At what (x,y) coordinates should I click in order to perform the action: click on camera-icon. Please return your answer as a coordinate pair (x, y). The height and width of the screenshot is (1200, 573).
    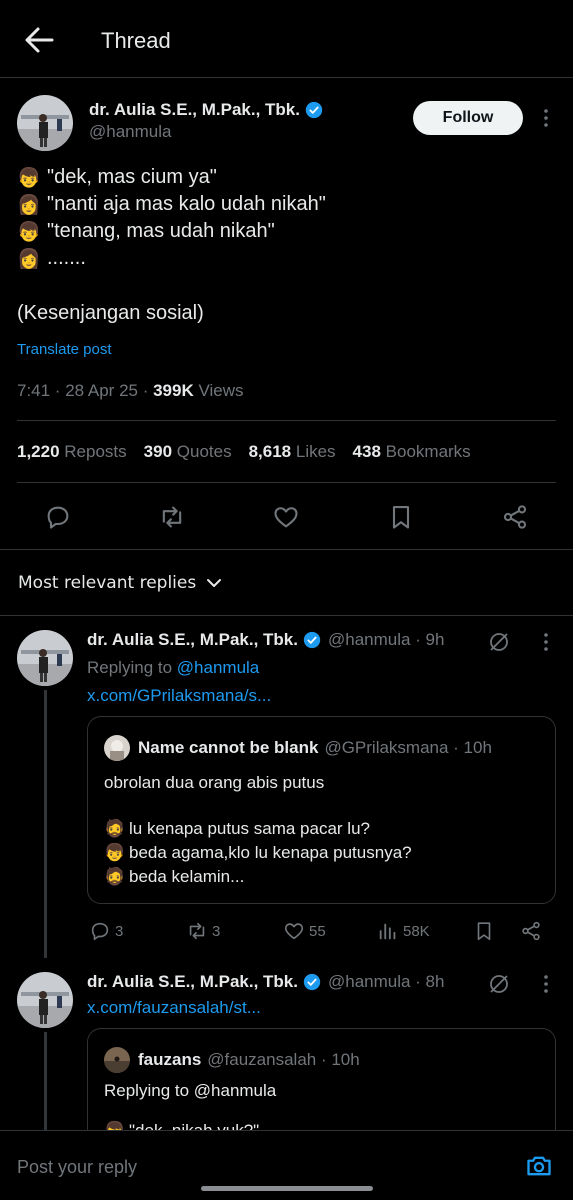
    Looking at the image, I should click on (539, 1166).